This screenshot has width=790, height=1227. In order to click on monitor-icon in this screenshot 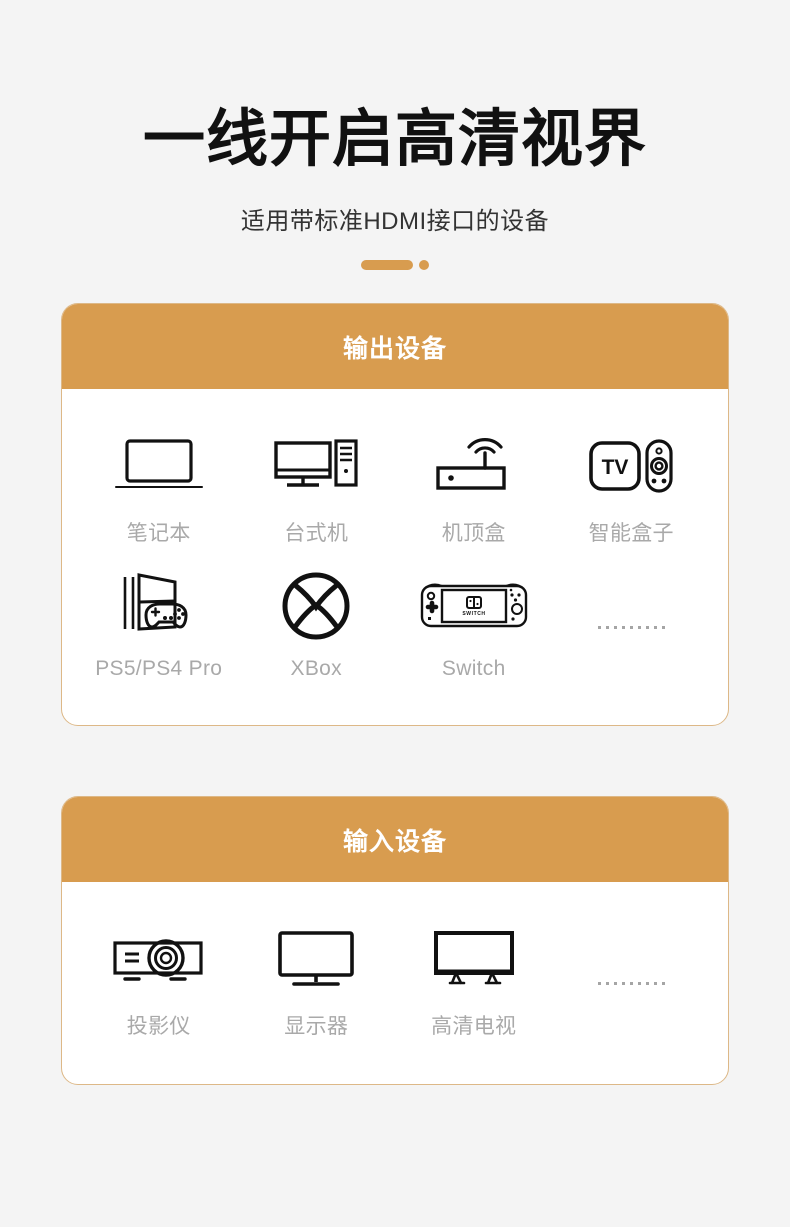, I will do `click(316, 959)`.